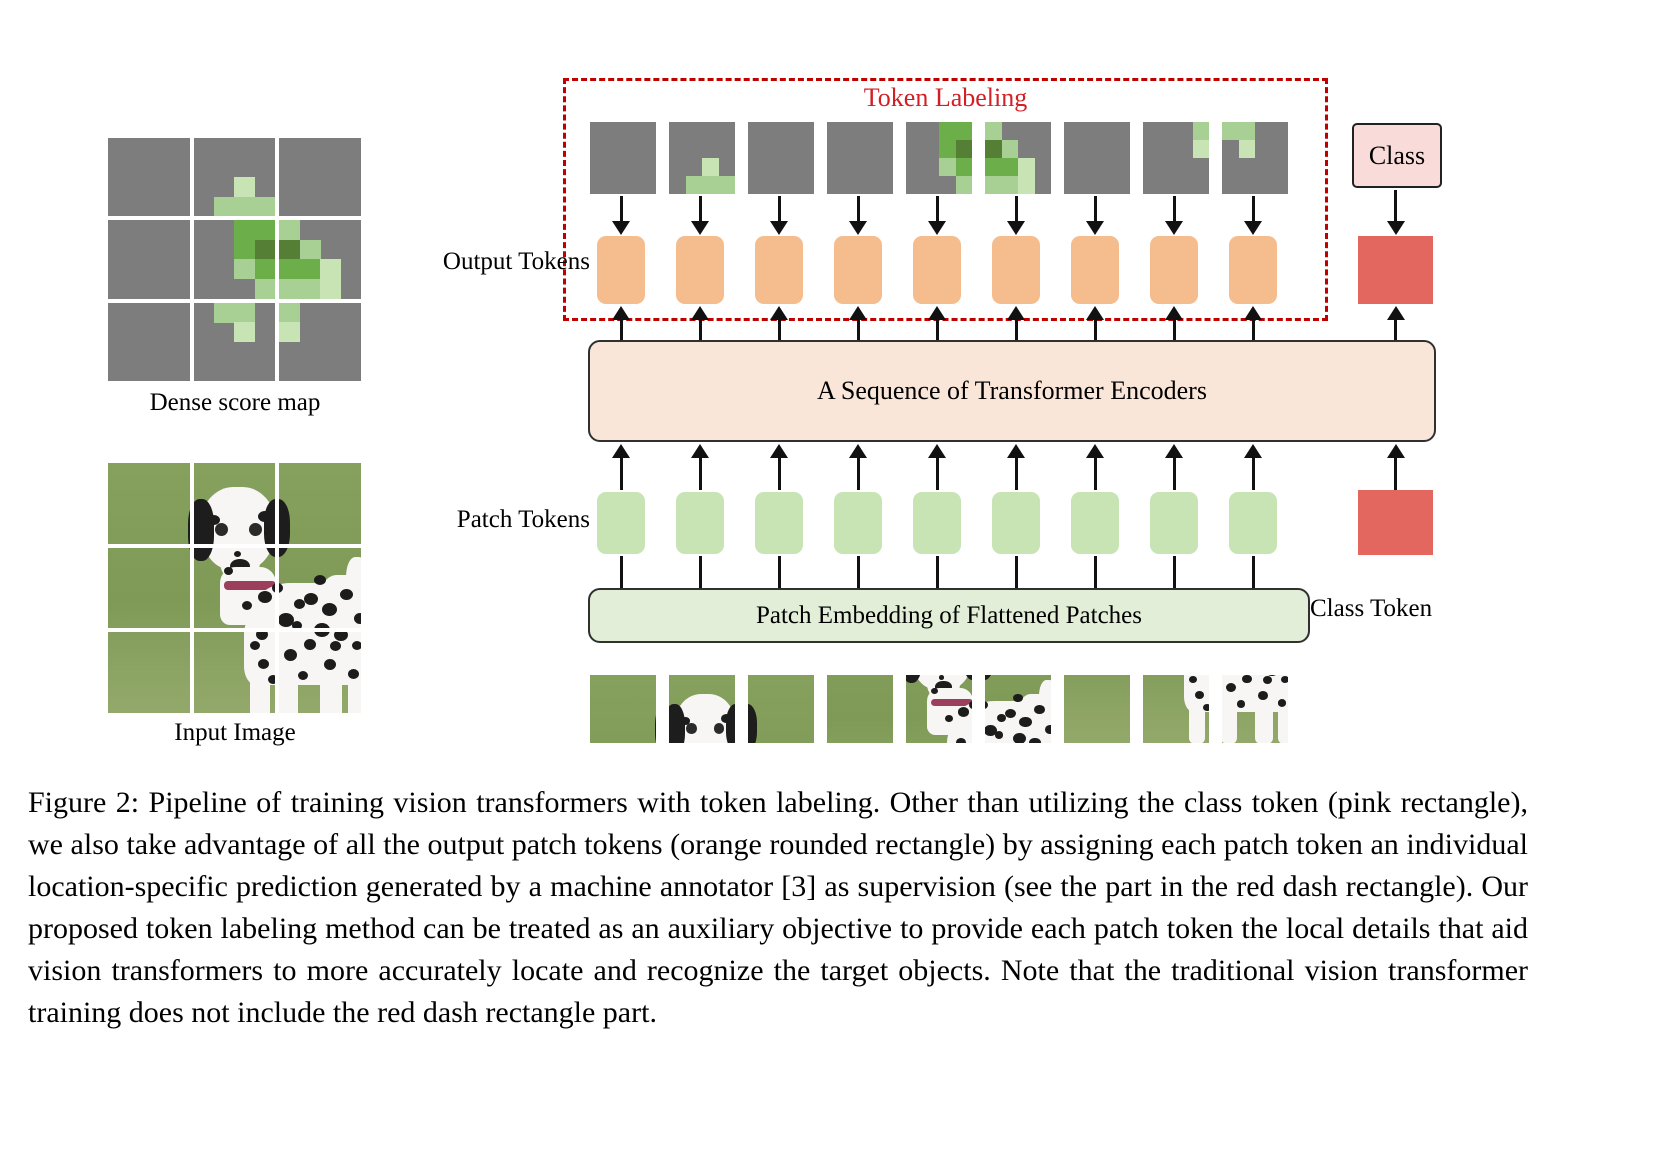  What do you see at coordinates (1253, 313) in the screenshot?
I see `encoder-to-output-arrow-8-head` at bounding box center [1253, 313].